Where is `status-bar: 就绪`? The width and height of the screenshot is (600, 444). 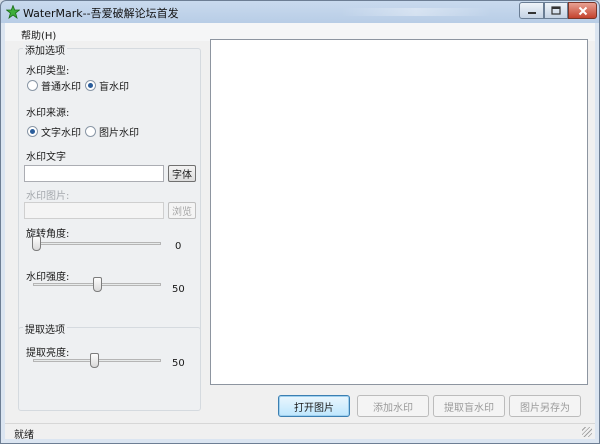
status-bar: 就绪 is located at coordinates (300, 432).